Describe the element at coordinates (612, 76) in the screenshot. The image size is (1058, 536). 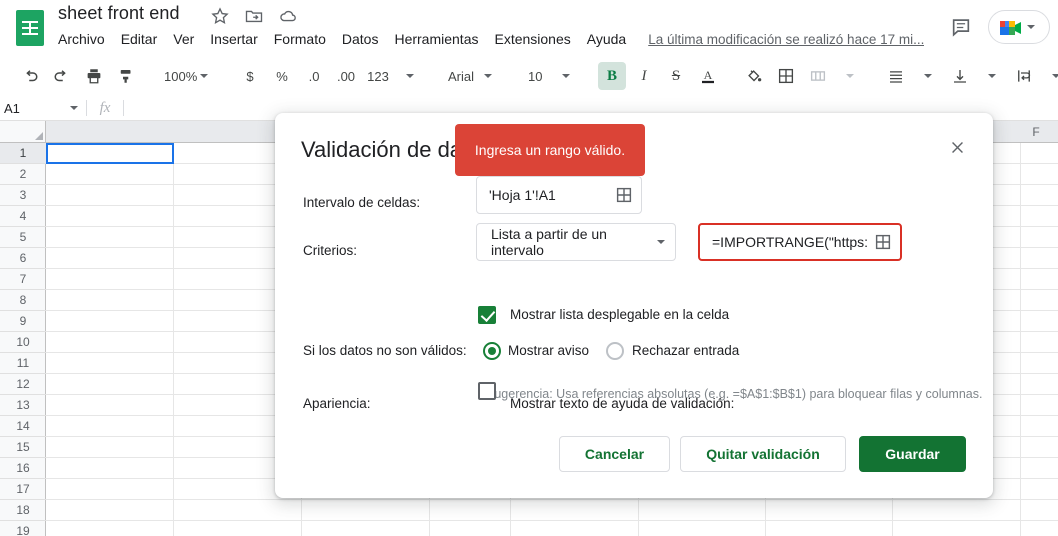
I see `bold-button: B` at that location.